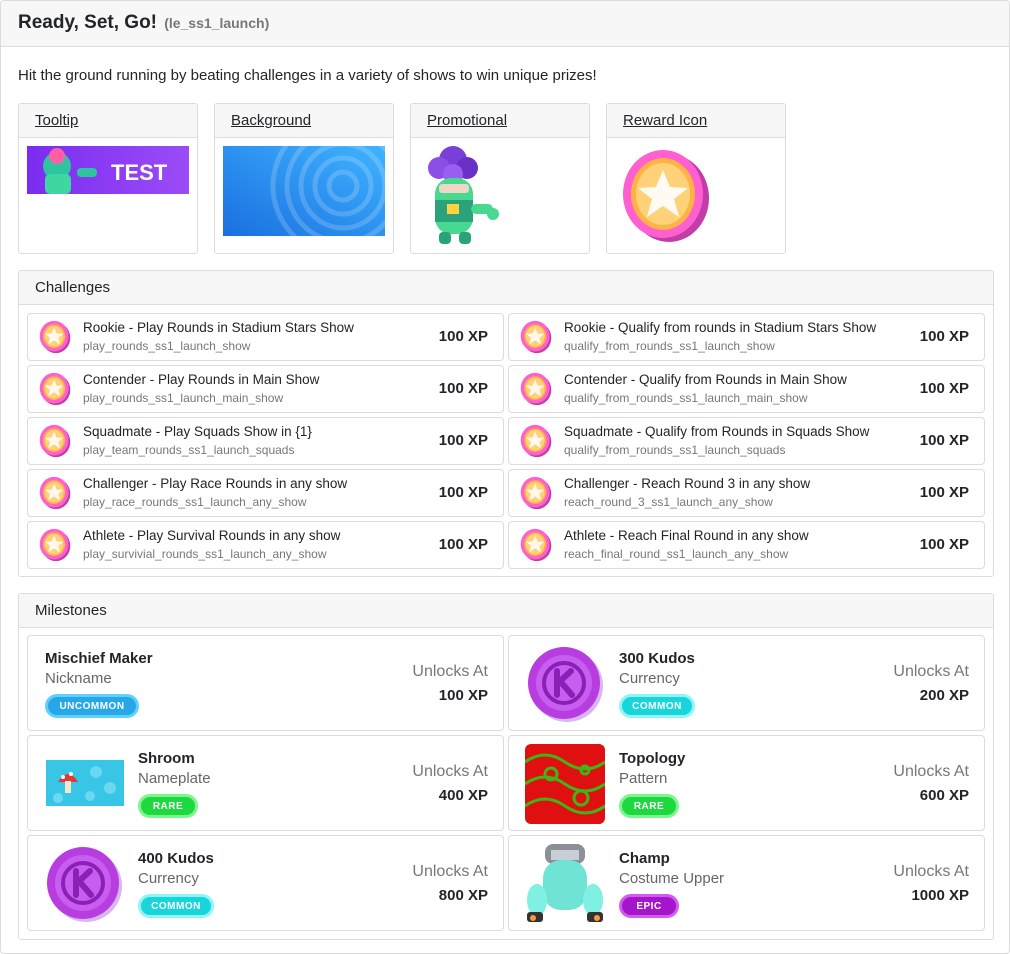  I want to click on milestone-name: Shroom, so click(166, 758).